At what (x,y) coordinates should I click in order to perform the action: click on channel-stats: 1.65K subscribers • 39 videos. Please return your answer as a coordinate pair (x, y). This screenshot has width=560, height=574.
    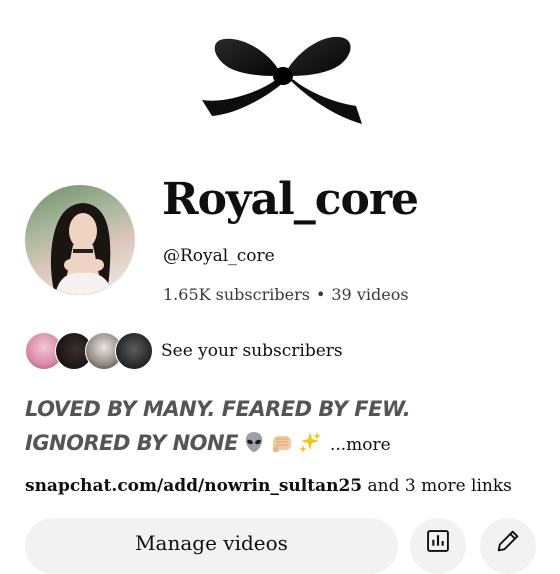
    Looking at the image, I should click on (286, 294).